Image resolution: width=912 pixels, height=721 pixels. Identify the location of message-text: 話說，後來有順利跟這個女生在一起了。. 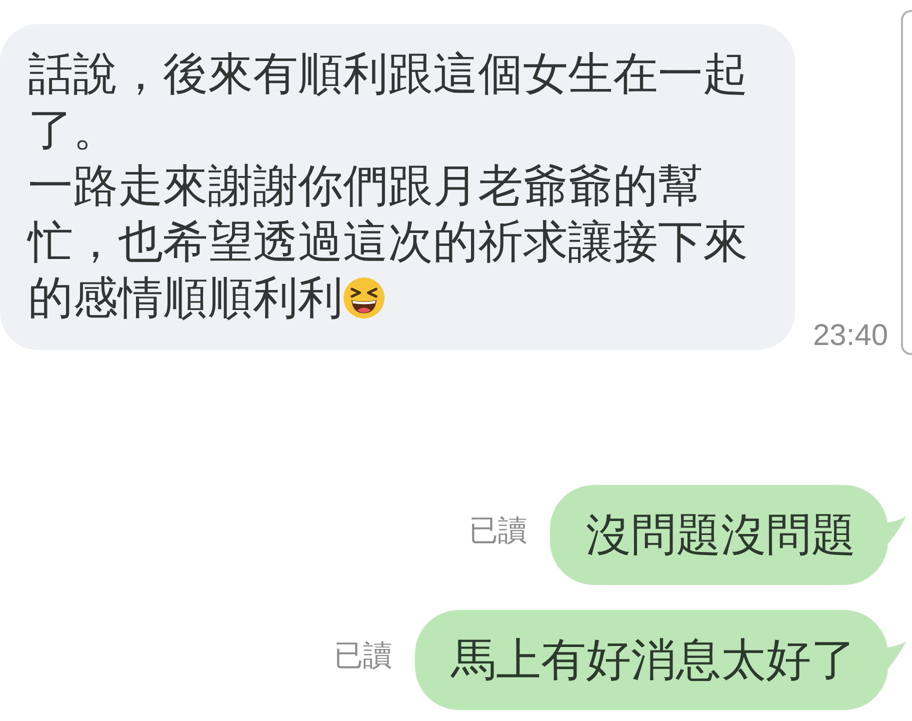
(388, 102).